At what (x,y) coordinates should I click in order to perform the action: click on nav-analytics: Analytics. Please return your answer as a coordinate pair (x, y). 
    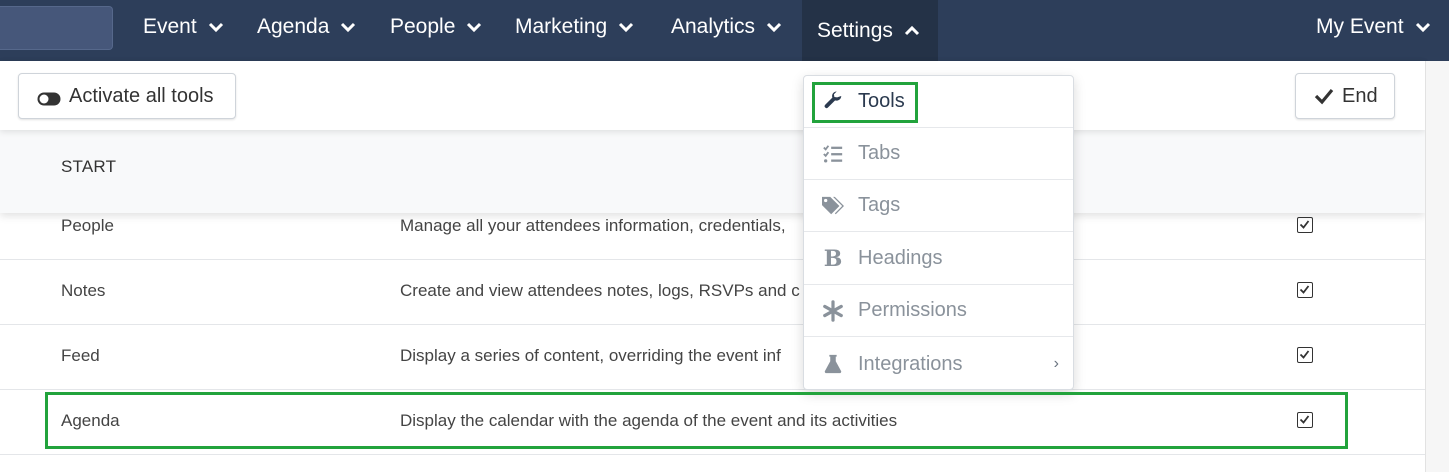
    Looking at the image, I should click on (727, 26).